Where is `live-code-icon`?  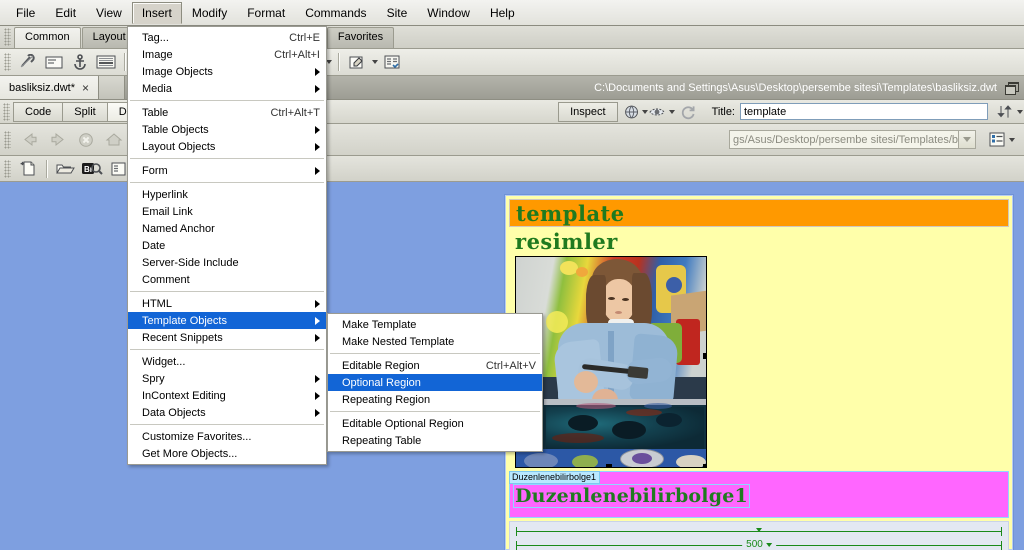 live-code-icon is located at coordinates (662, 112).